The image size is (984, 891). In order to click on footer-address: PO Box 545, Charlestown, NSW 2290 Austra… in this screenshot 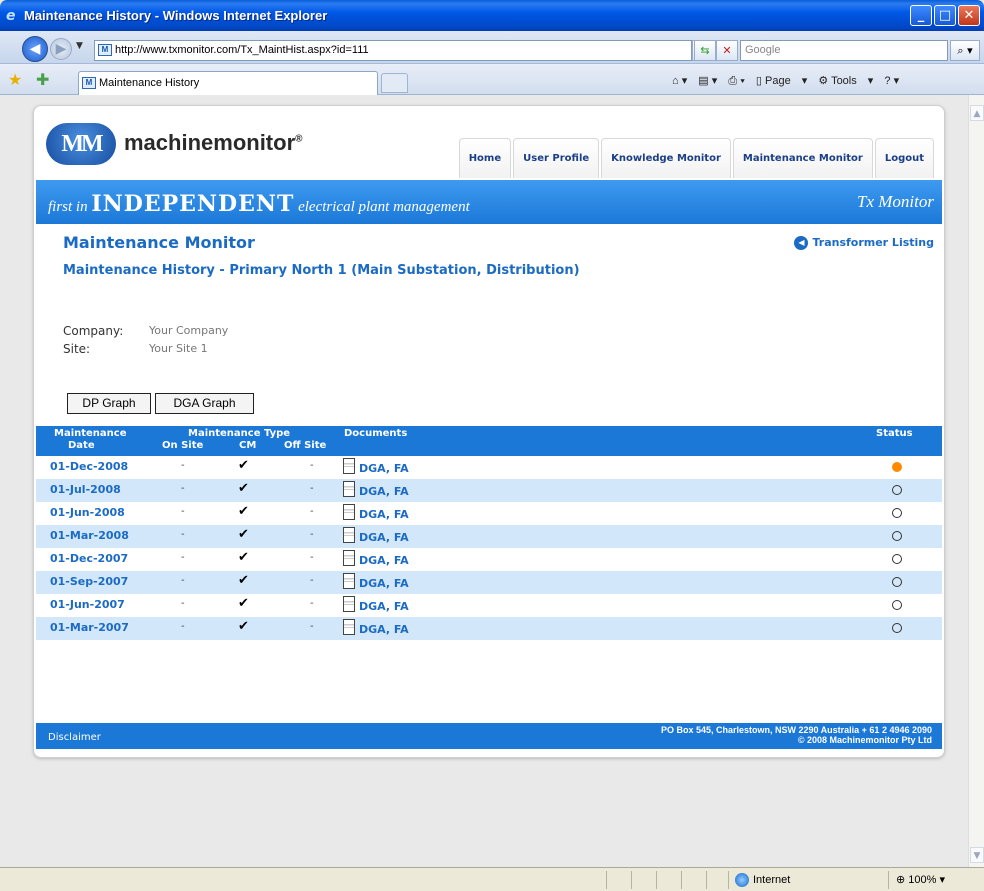, I will do `click(796, 735)`.